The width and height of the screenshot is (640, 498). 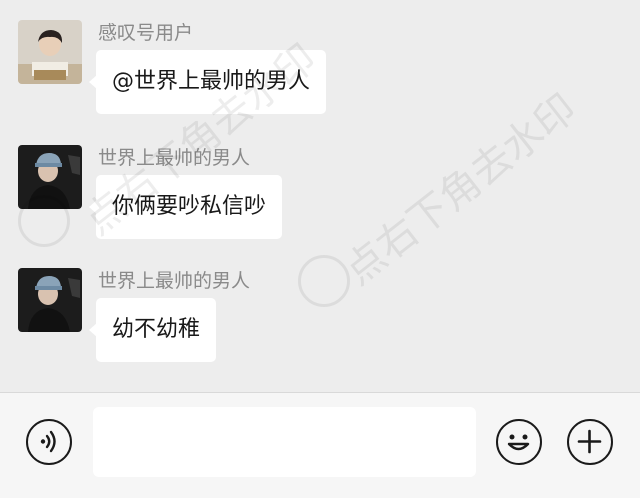 What do you see at coordinates (207, 82) in the screenshot?
I see `message-bubble: @世界上最帅的男人` at bounding box center [207, 82].